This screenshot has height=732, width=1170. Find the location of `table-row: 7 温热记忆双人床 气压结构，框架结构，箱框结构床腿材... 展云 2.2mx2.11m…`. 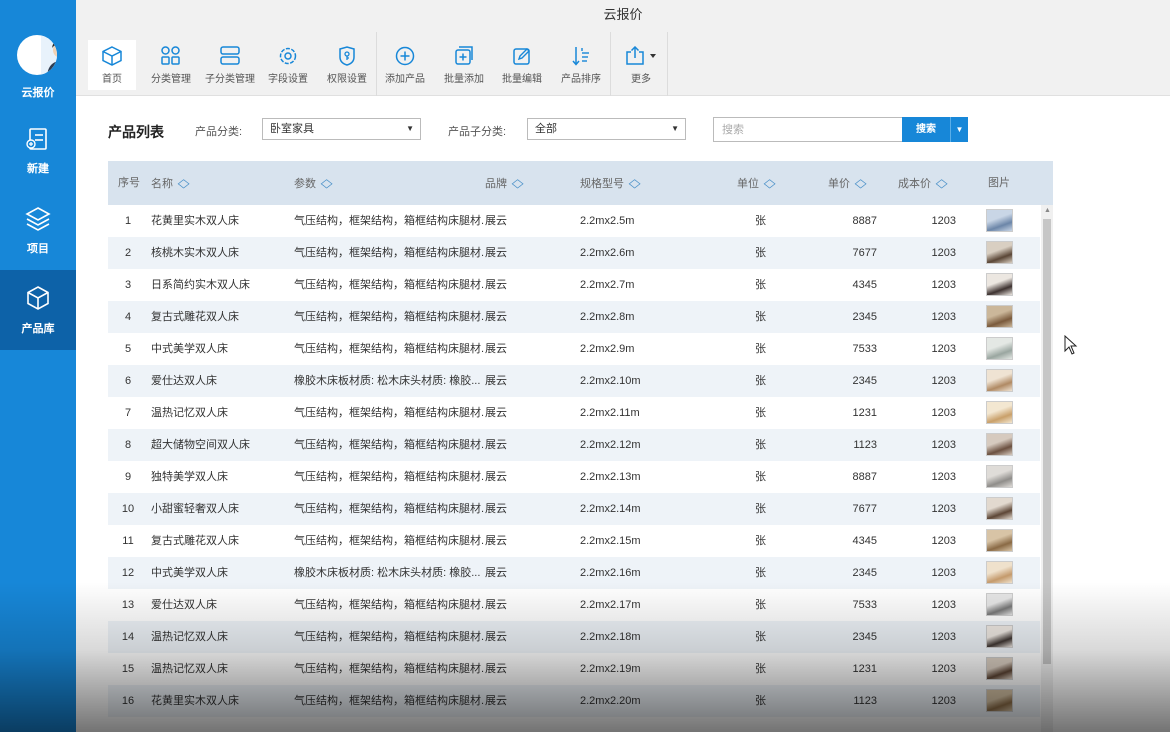

table-row: 7 温热记忆双人床 气压结构，框架结构，箱框结构床腿材... 展云 2.2mx2.11m… is located at coordinates (574, 413).